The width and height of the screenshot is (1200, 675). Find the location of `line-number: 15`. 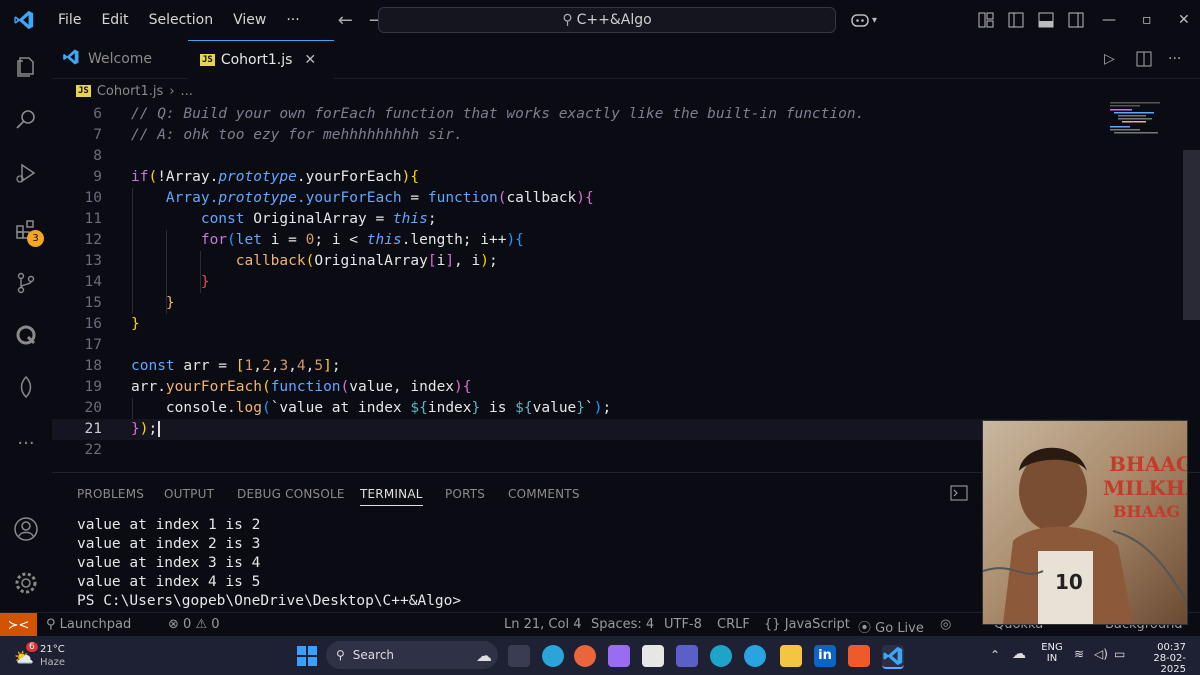

line-number: 15 is located at coordinates (93, 303).